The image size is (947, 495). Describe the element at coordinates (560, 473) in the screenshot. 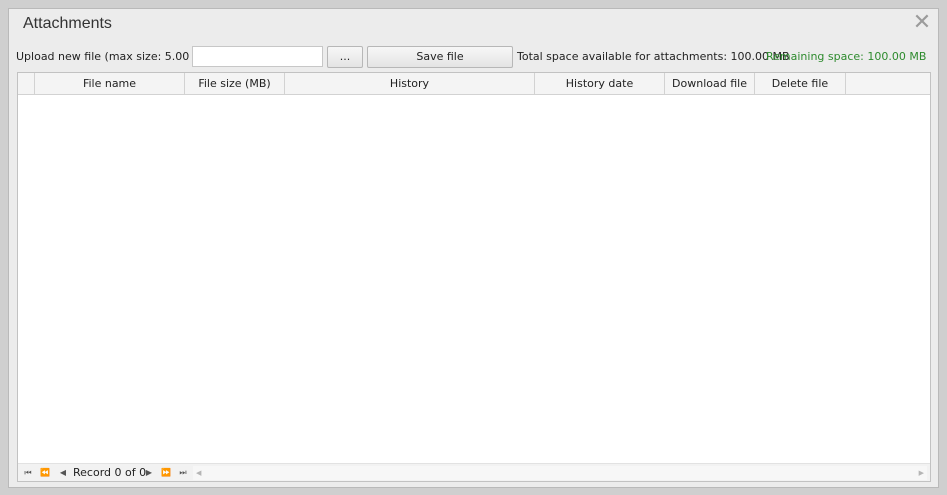

I see `horizontal-scrollbar: ◀ ▶` at that location.